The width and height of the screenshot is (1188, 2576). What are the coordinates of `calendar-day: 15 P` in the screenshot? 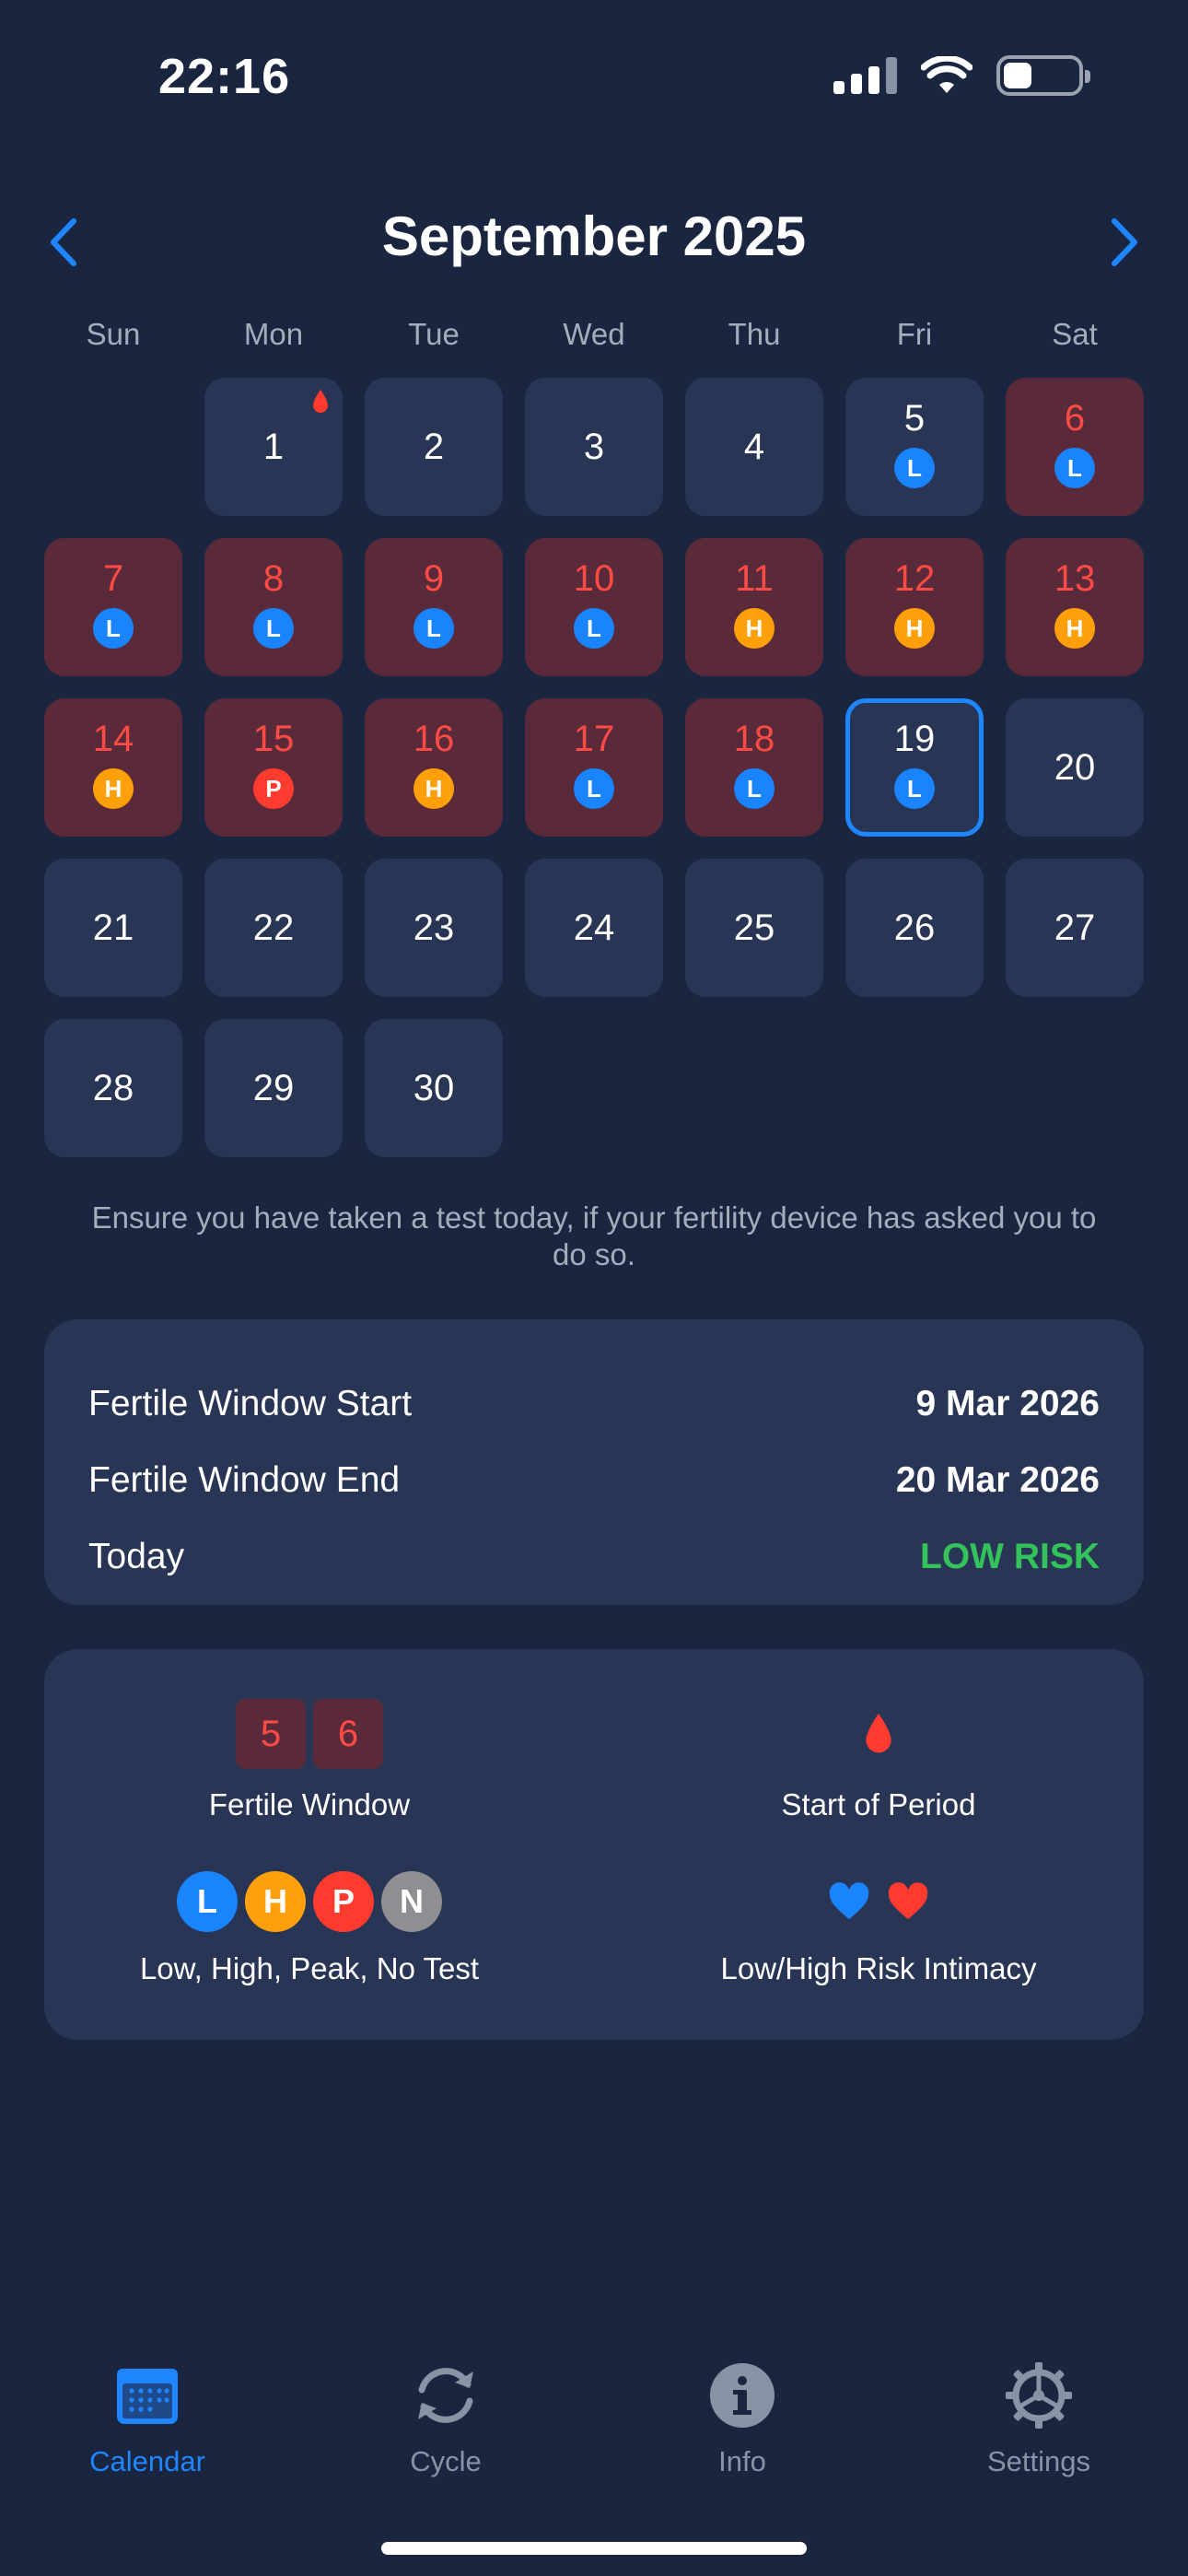 It's located at (273, 767).